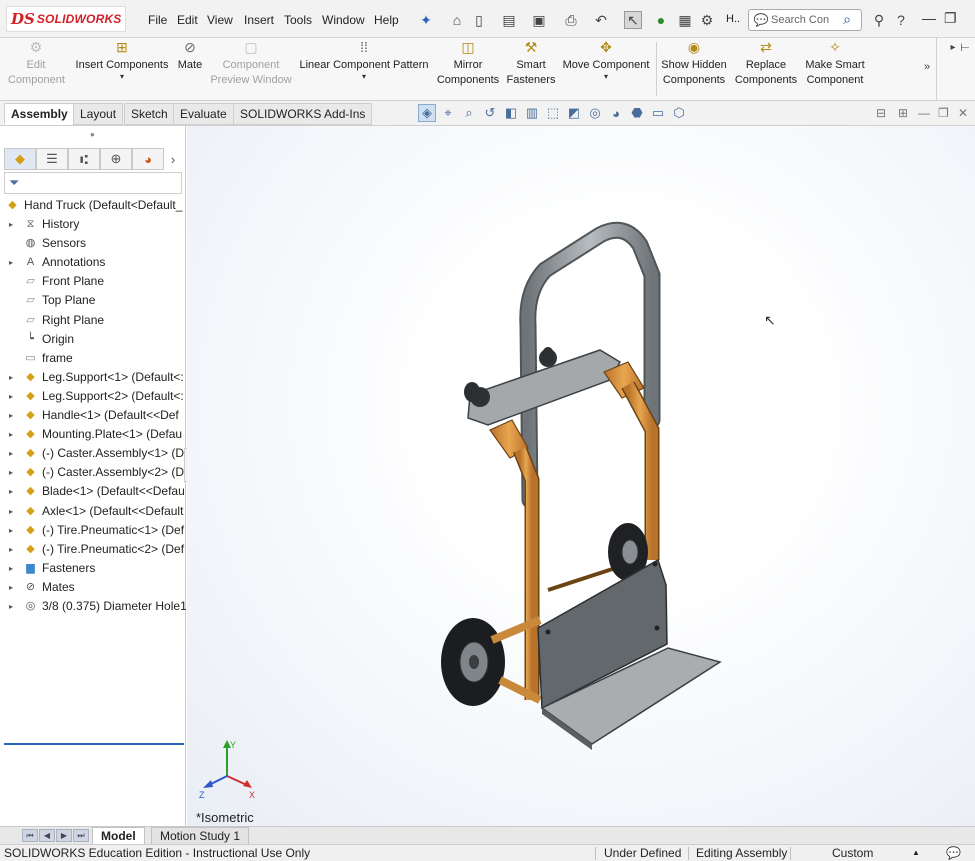 This screenshot has height=861, width=975. I want to click on select-icon: ↖, so click(633, 20).